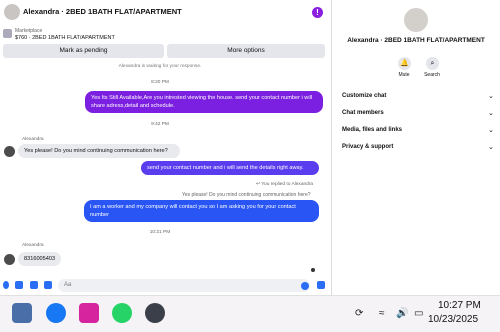 The image size is (500, 332). What do you see at coordinates (155, 313) in the screenshot?
I see `settings-gear-icon` at bounding box center [155, 313].